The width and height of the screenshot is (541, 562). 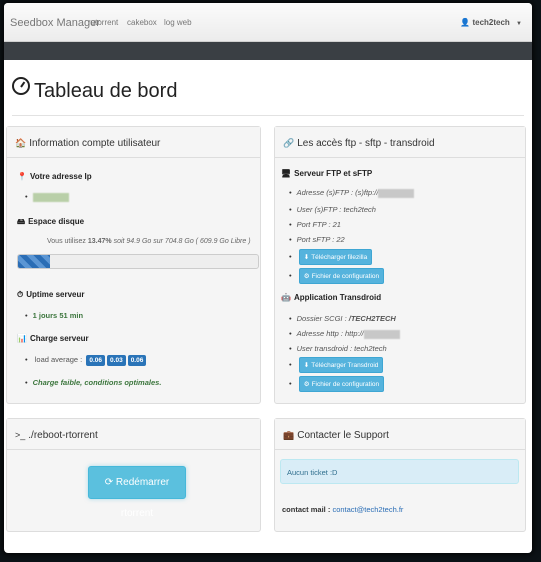 I want to click on ftp-heading: 🖥 Serveur FTP et sFTP, so click(x=326, y=173).